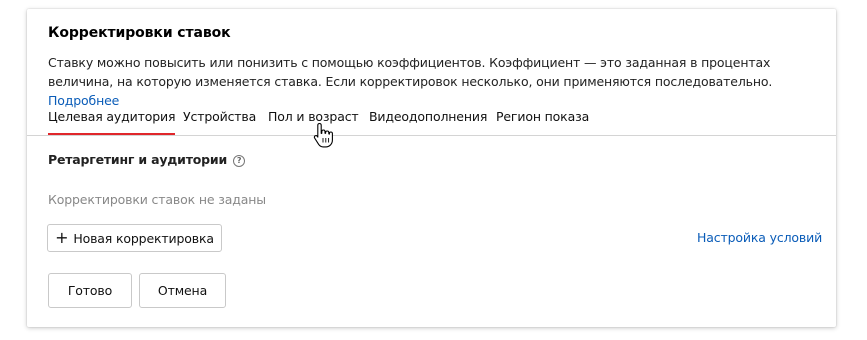 The height and width of the screenshot is (340, 867). Describe the element at coordinates (139, 33) in the screenshot. I see `panel-title: Корректировки ставок` at that location.